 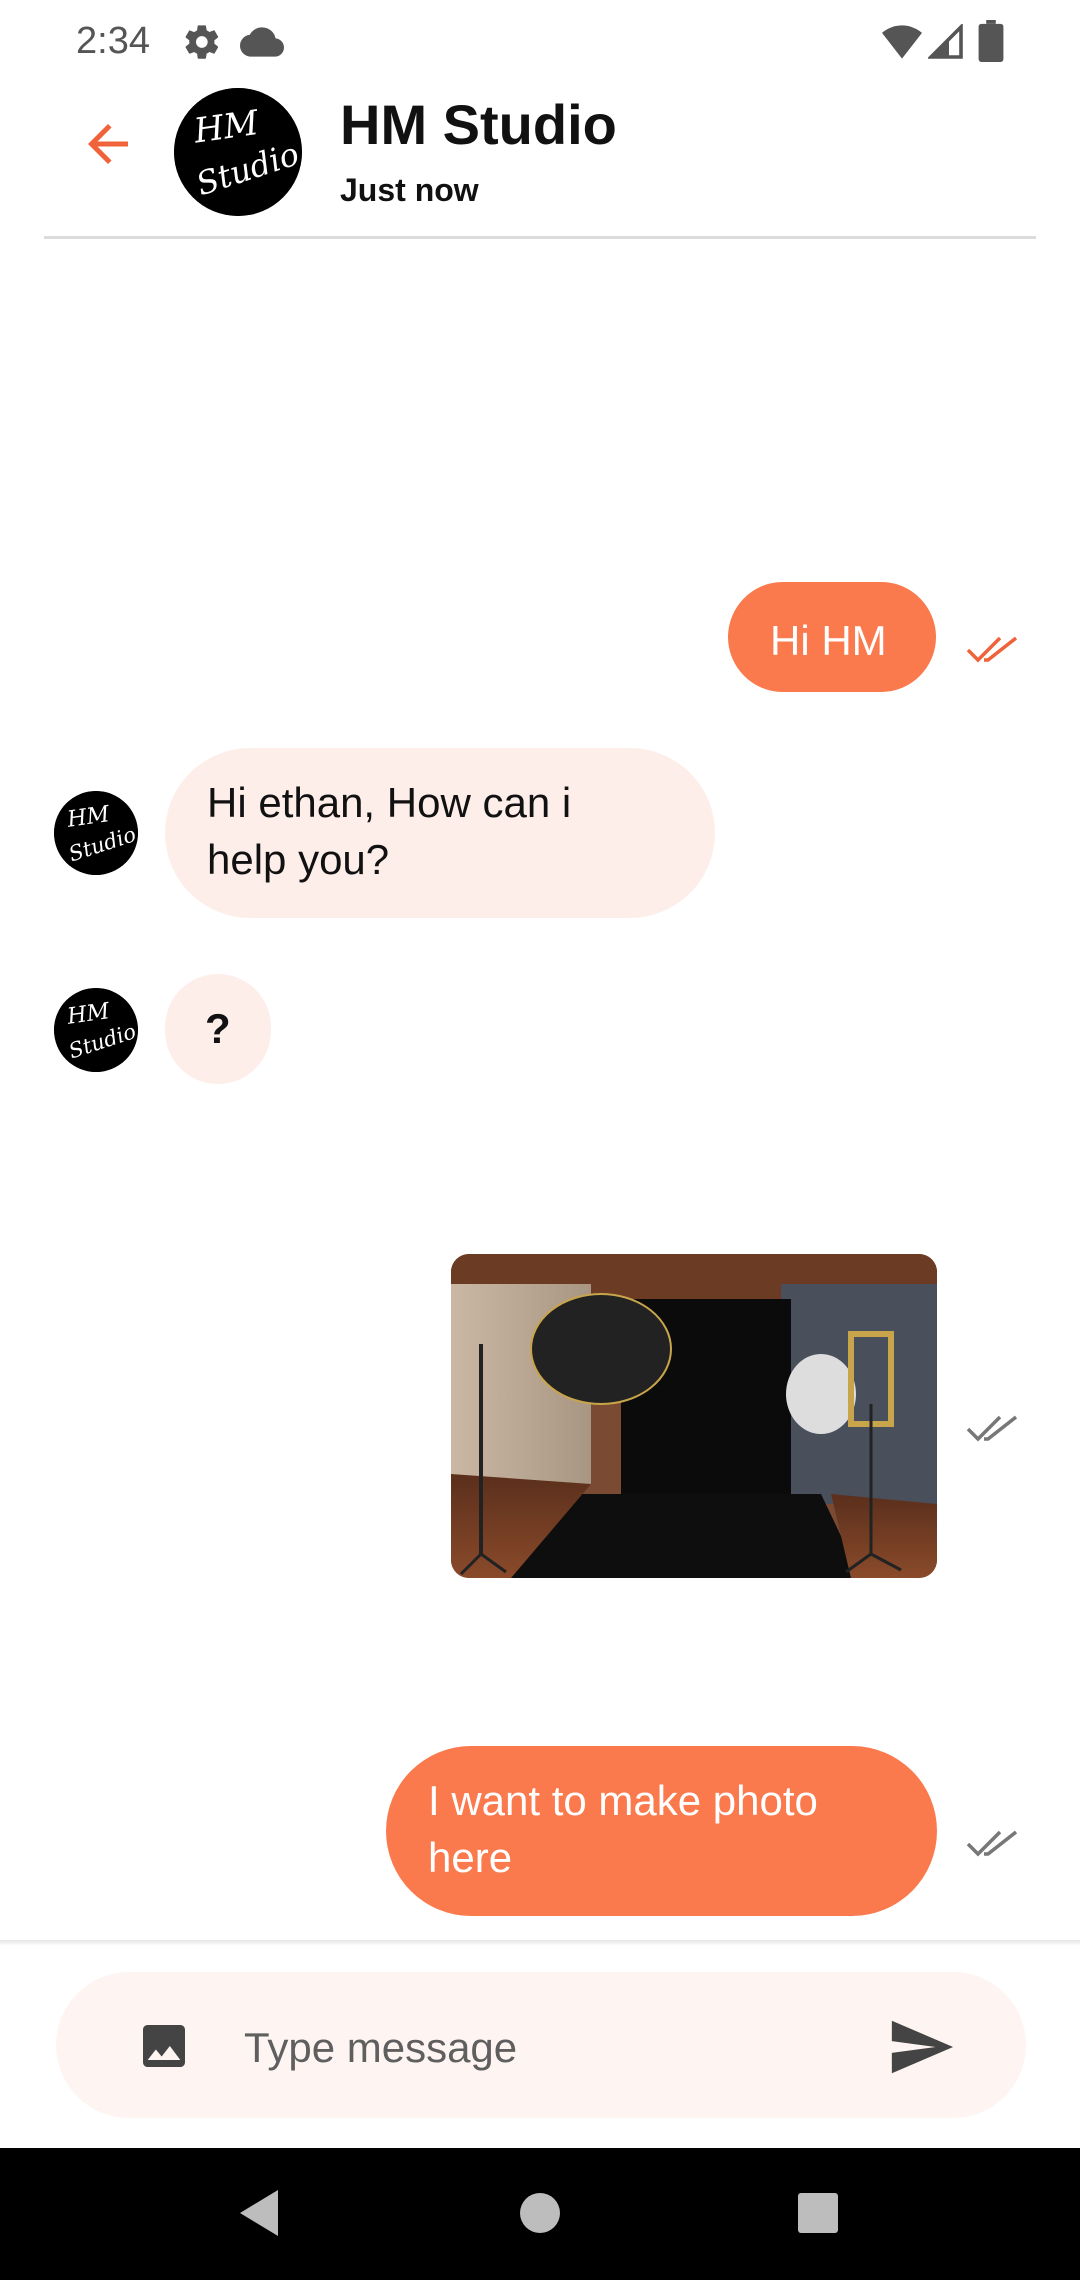 What do you see at coordinates (992, 649) in the screenshot?
I see `read-receipt-icon` at bounding box center [992, 649].